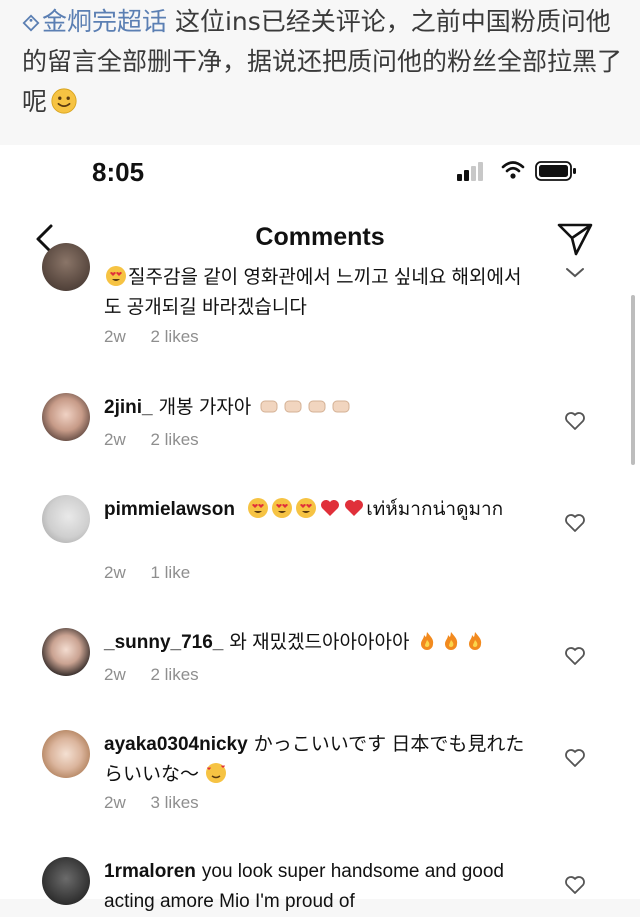  I want to click on wifi-icon, so click(513, 170).